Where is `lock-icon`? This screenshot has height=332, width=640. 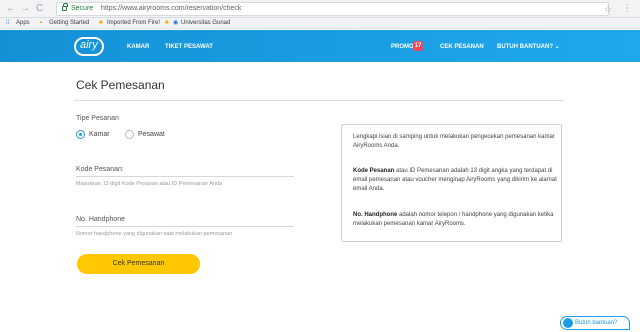 lock-icon is located at coordinates (65, 7).